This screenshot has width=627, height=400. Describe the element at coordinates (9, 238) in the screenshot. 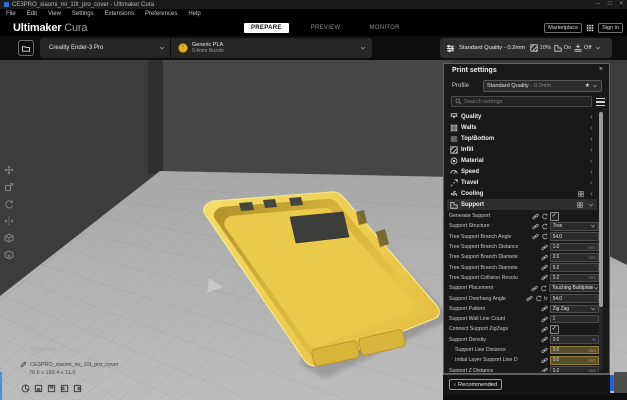

I see `per-model-settings-tool-button` at that location.